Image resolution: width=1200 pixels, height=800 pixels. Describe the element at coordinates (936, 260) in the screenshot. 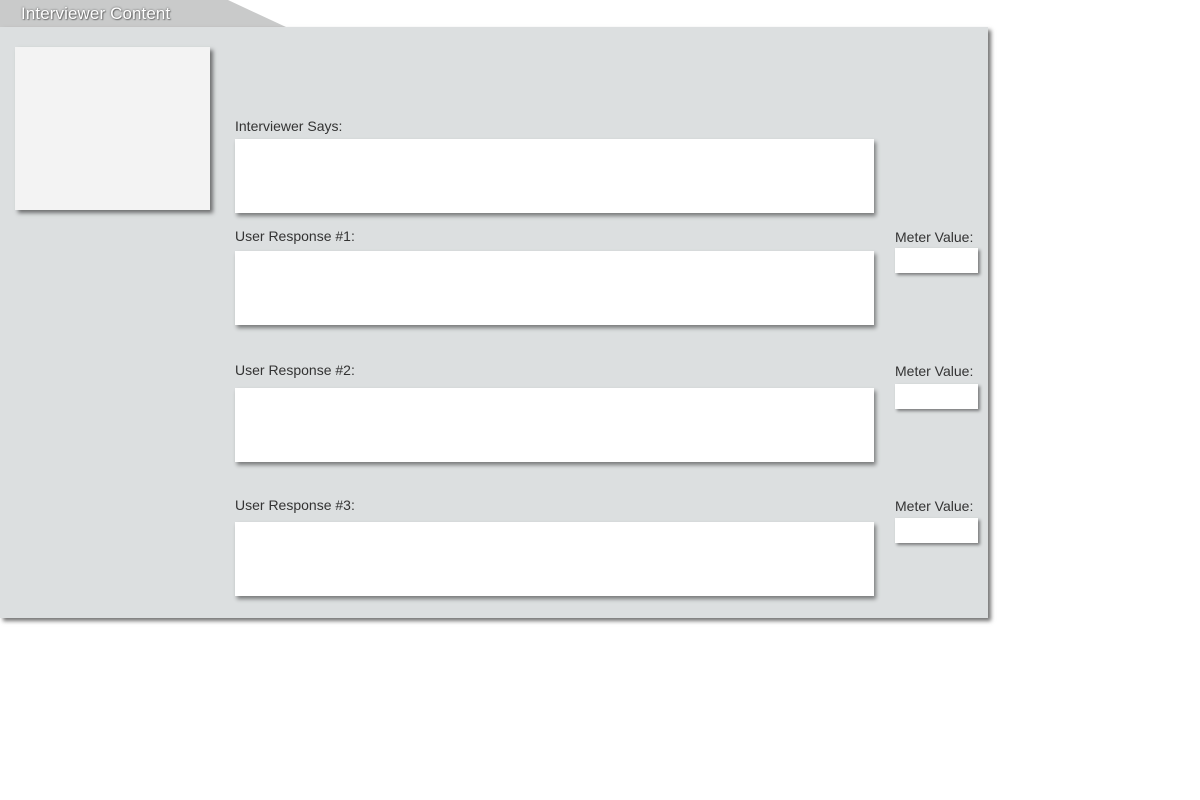

I see `meter-value-1-input` at that location.